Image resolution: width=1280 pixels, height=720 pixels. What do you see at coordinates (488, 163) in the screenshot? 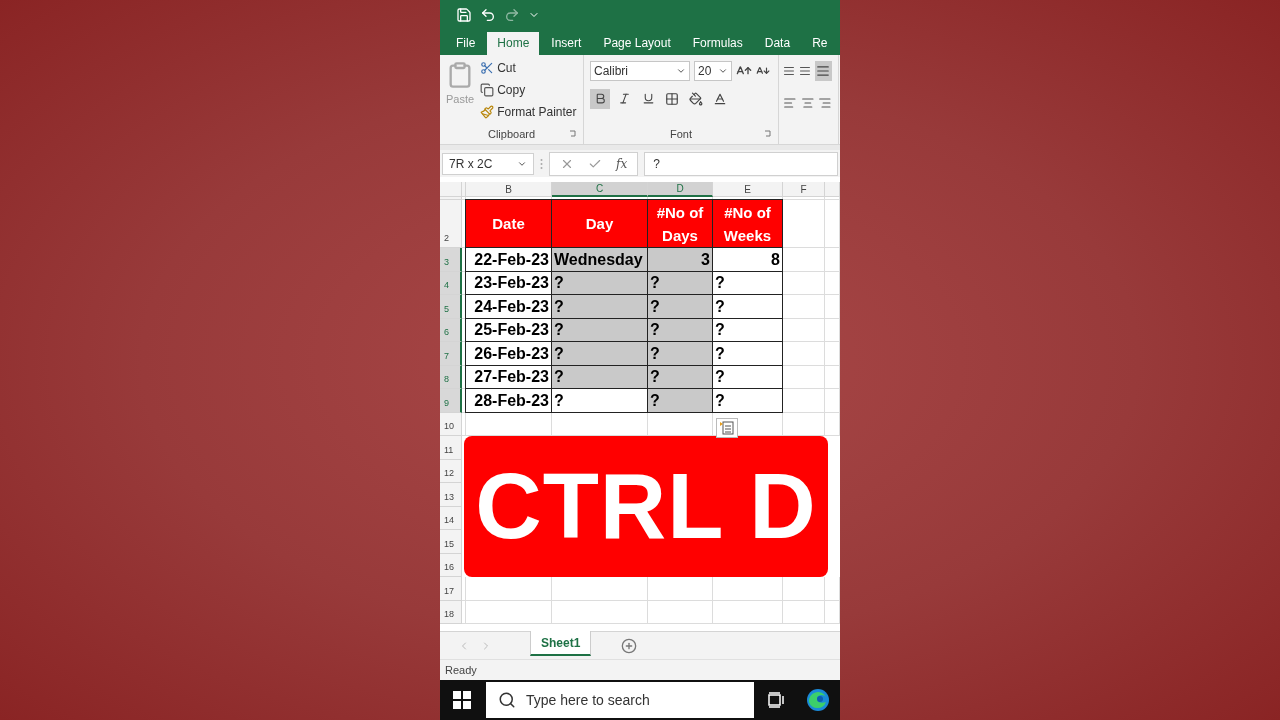
I see `name-box: 7R x 2C` at bounding box center [488, 163].